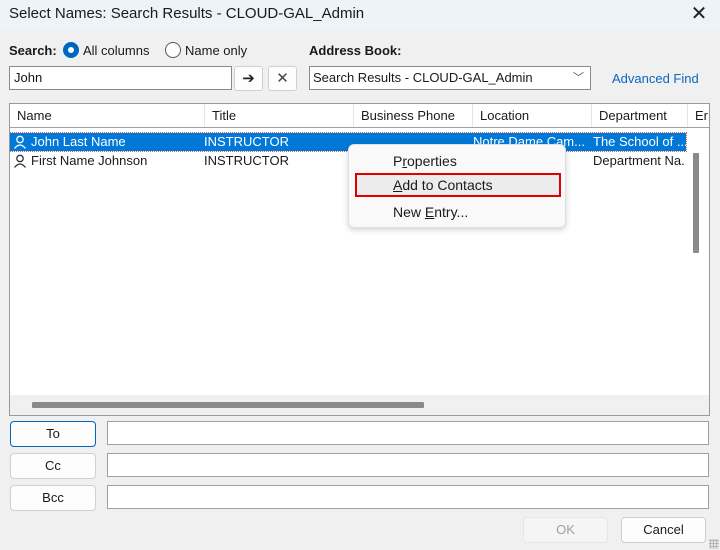 The height and width of the screenshot is (550, 720). Describe the element at coordinates (173, 50) in the screenshot. I see `radio-unselected-icon` at that location.